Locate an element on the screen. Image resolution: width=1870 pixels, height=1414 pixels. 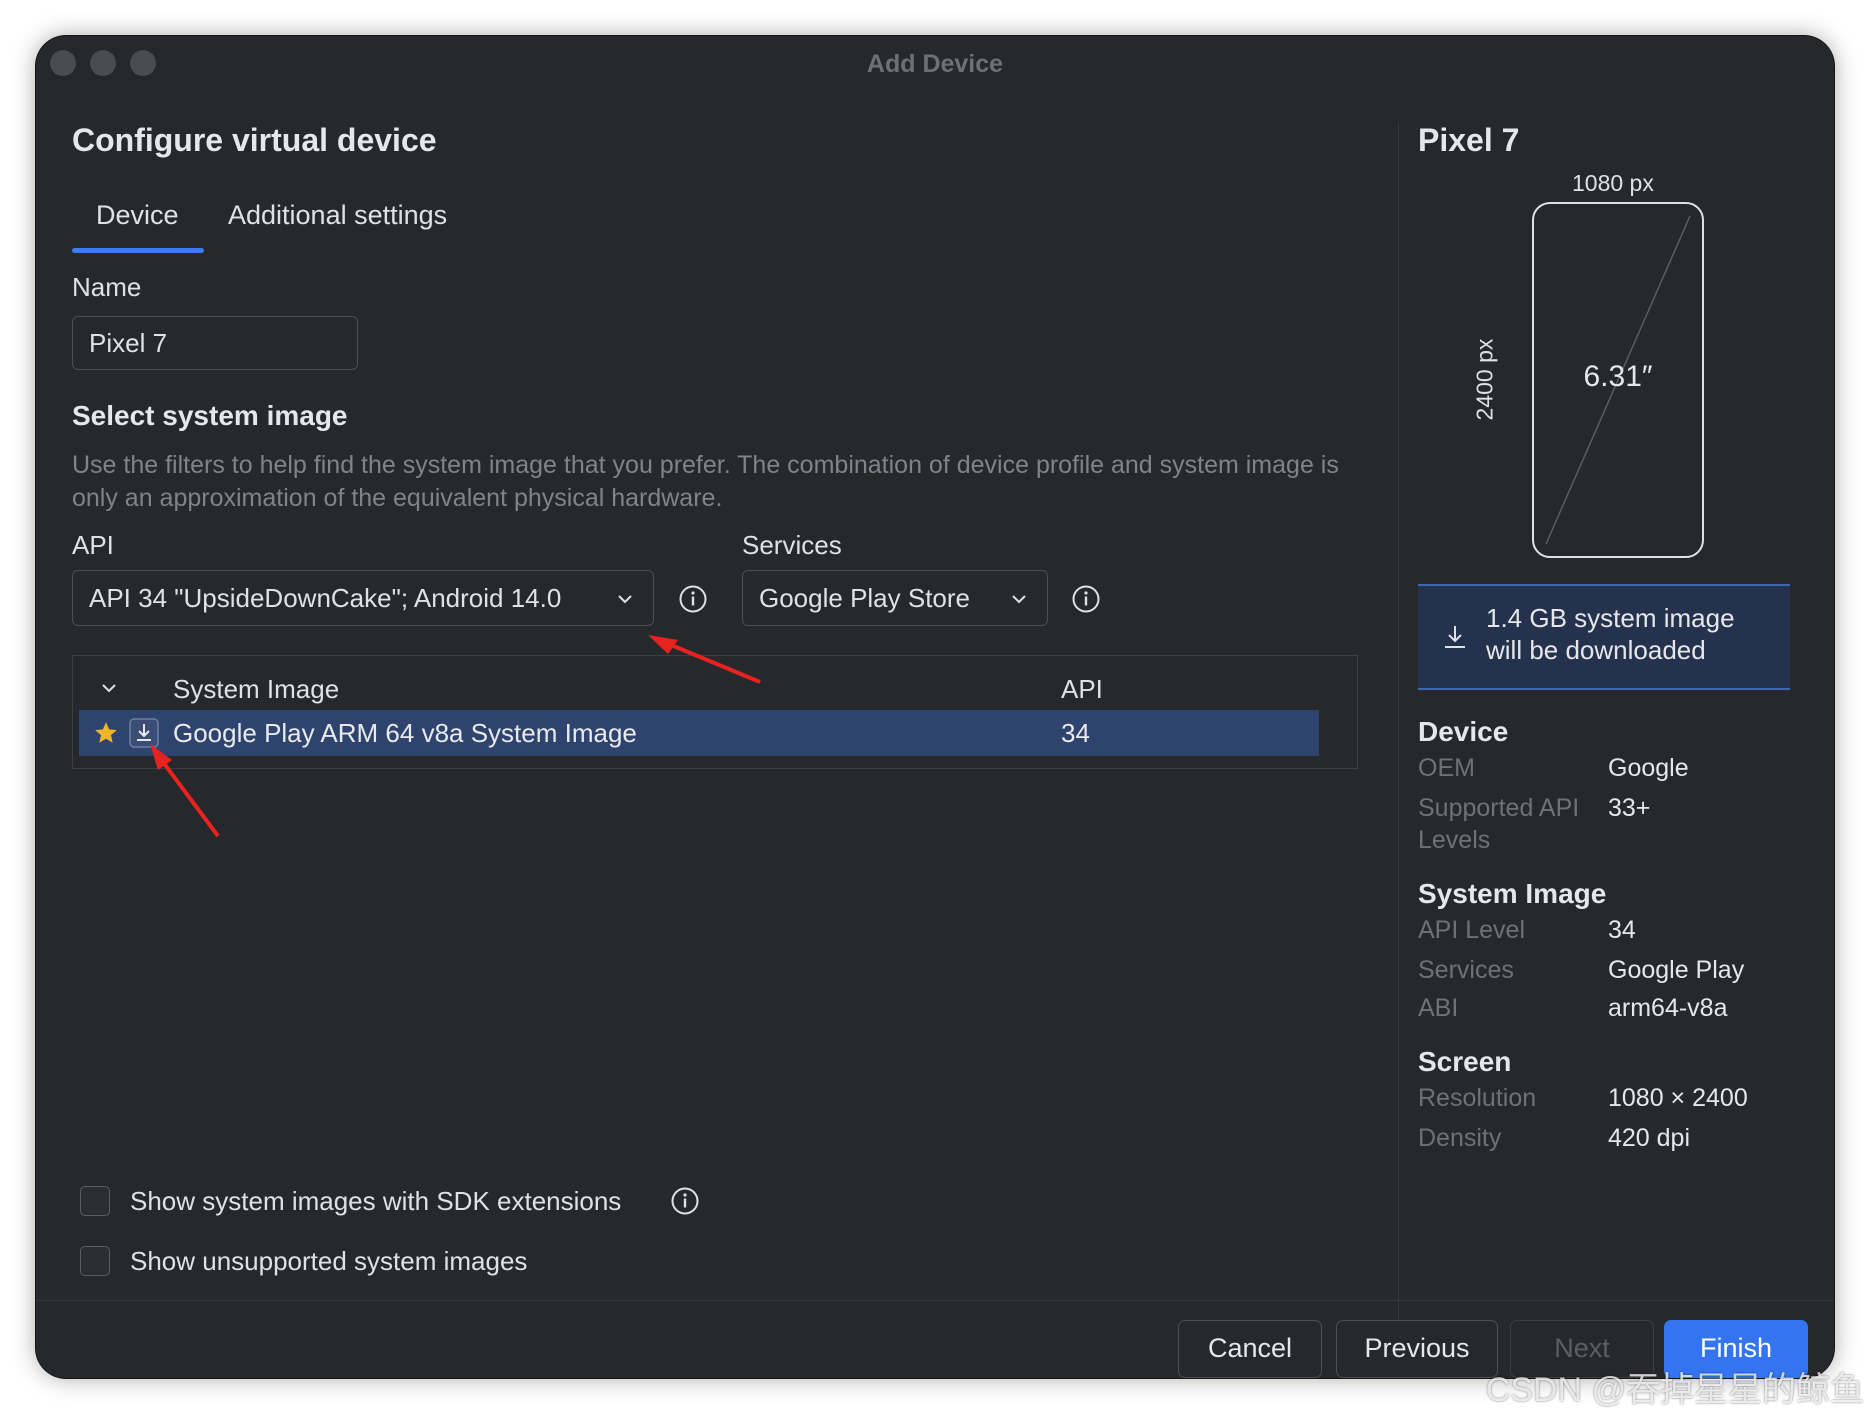
services-value: Google Play is located at coordinates (1676, 970).